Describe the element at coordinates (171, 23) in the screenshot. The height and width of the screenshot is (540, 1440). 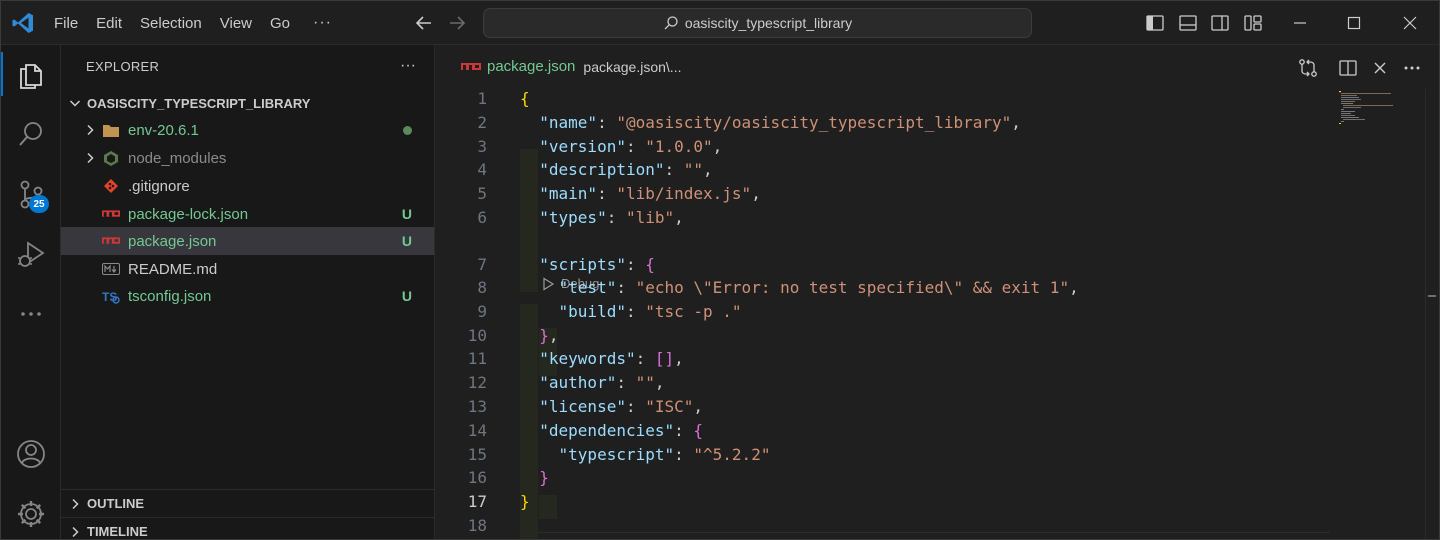
I see `menu-selection: Selection` at that location.